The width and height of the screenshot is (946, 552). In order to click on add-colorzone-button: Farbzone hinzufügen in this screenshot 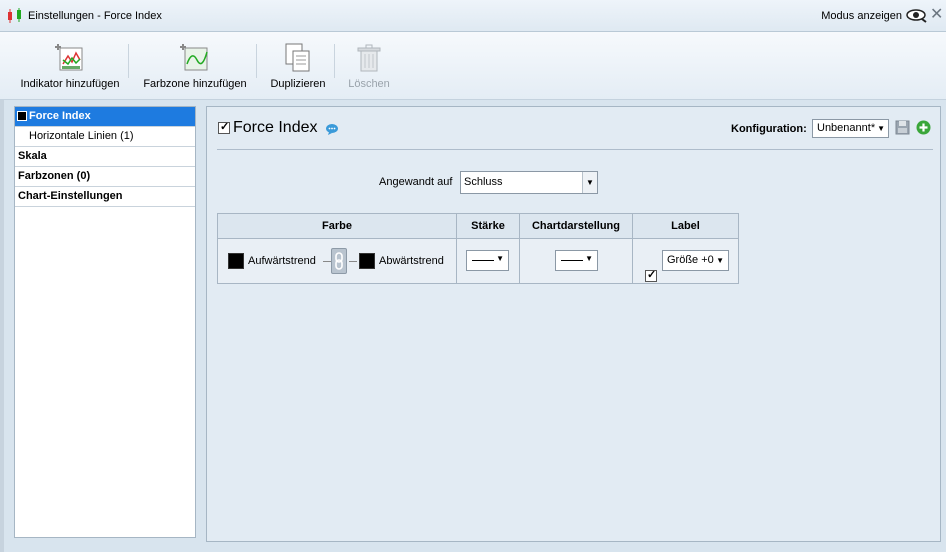, I will do `click(195, 66)`.